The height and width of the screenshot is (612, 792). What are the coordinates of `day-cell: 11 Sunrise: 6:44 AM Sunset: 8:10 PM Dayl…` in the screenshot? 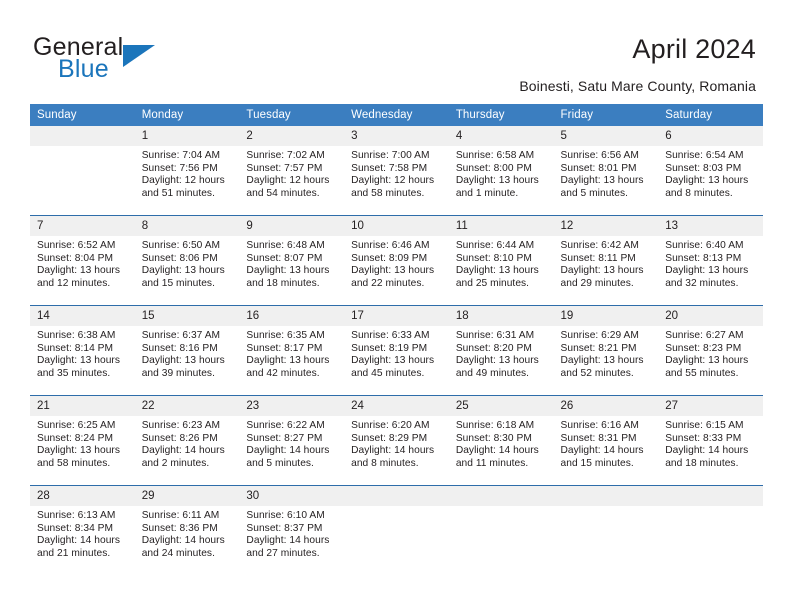 It's located at (501, 260).